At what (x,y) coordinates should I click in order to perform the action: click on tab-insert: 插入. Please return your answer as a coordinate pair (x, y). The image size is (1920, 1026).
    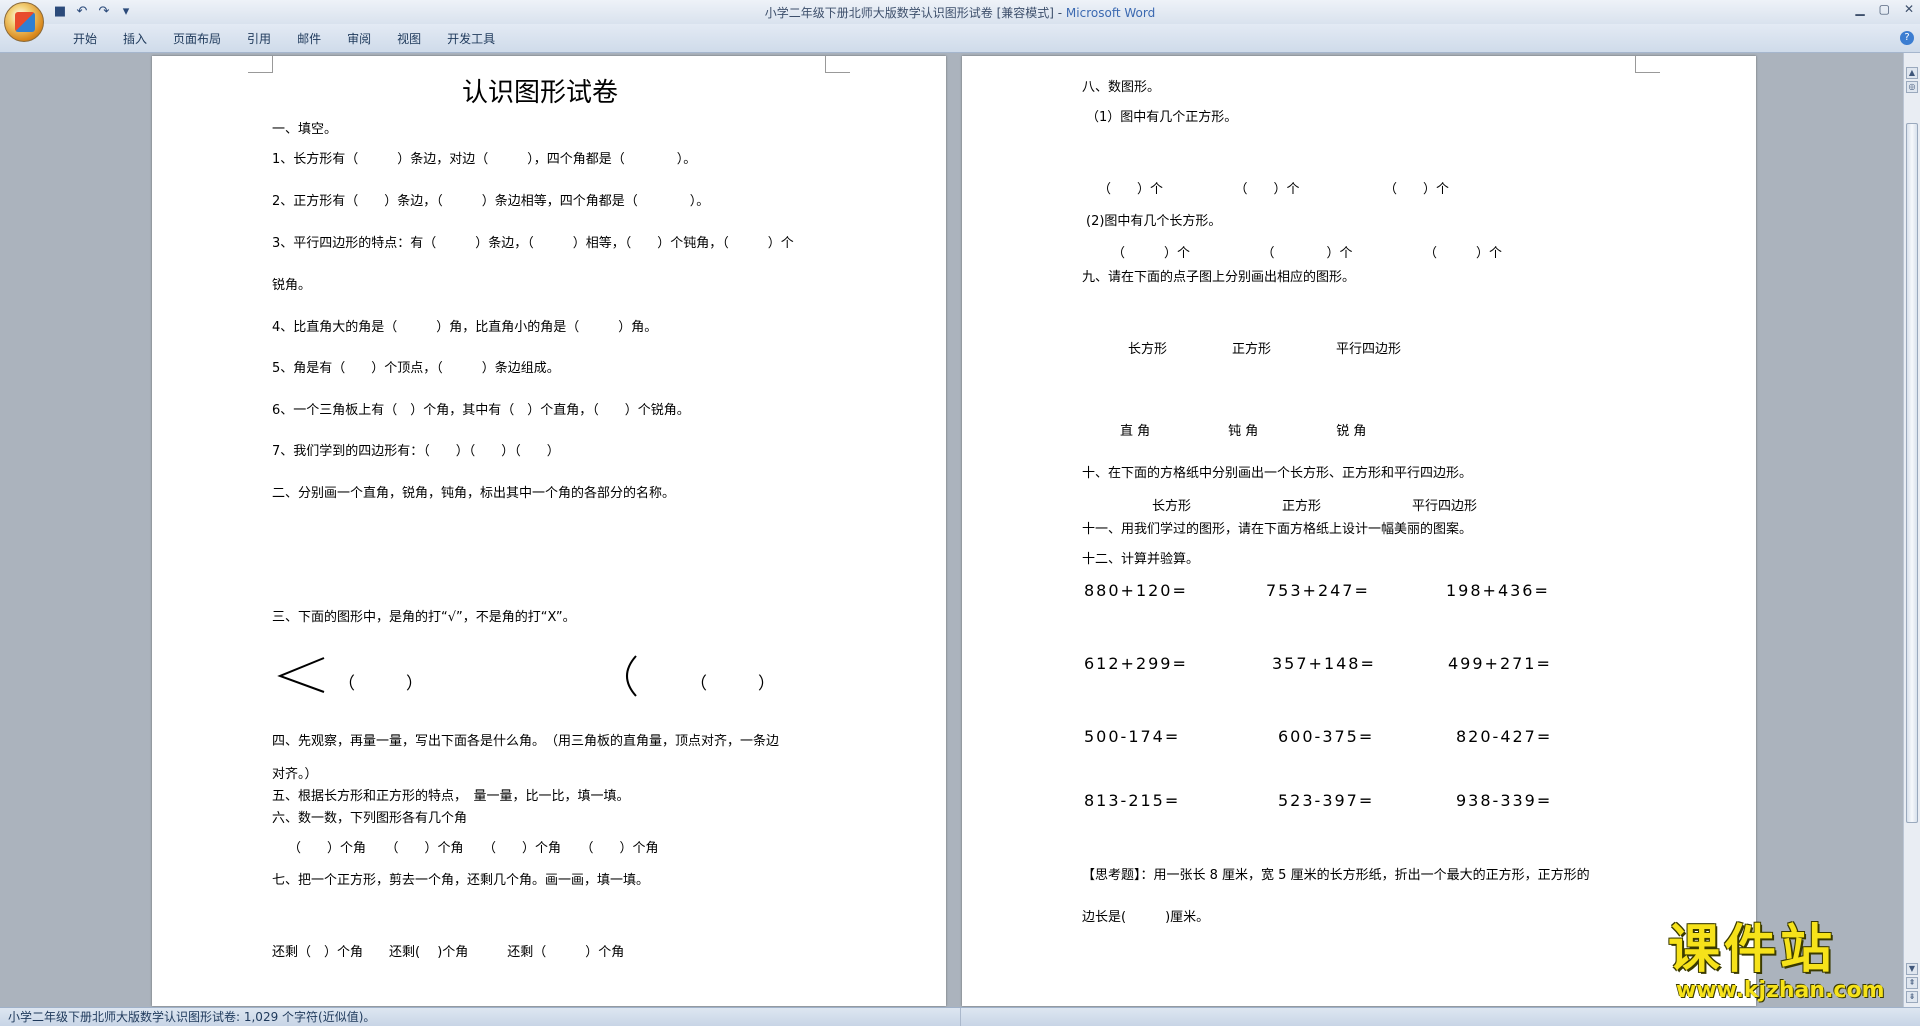
    Looking at the image, I should click on (135, 38).